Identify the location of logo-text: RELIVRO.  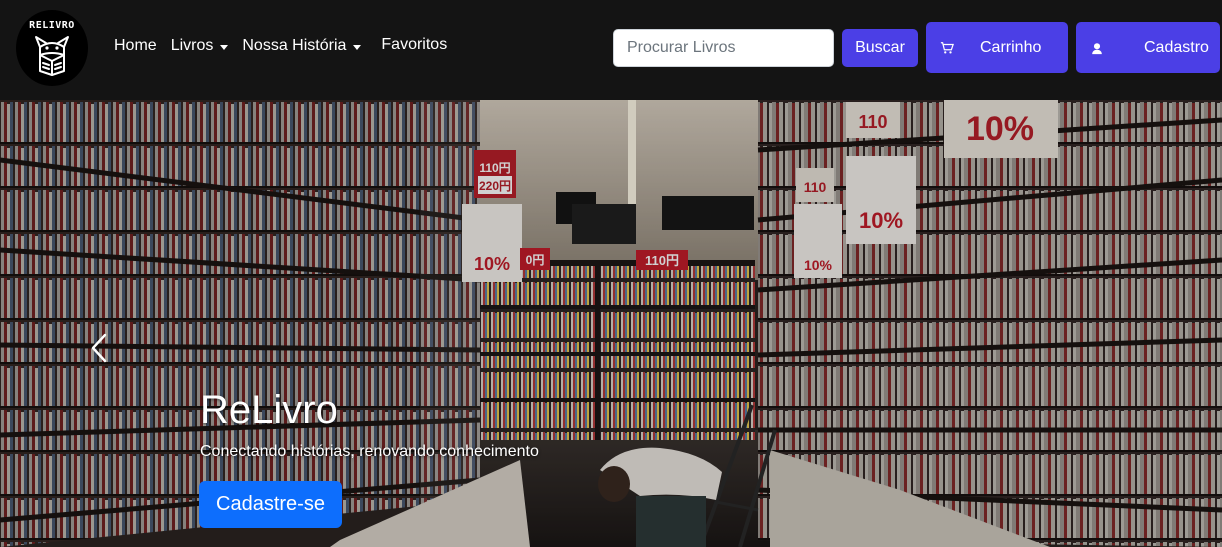
(52, 25).